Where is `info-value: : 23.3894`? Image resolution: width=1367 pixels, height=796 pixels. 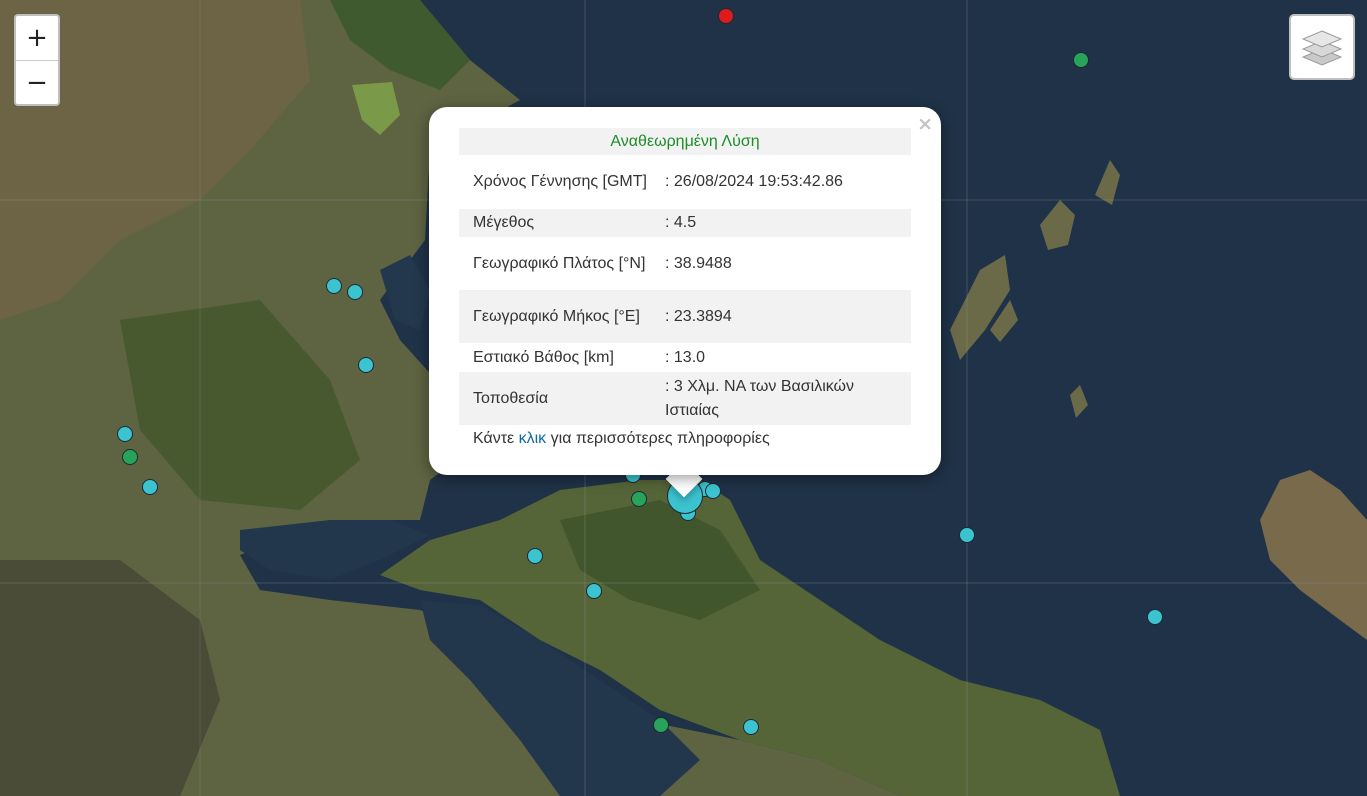 info-value: : 23.3894 is located at coordinates (698, 316).